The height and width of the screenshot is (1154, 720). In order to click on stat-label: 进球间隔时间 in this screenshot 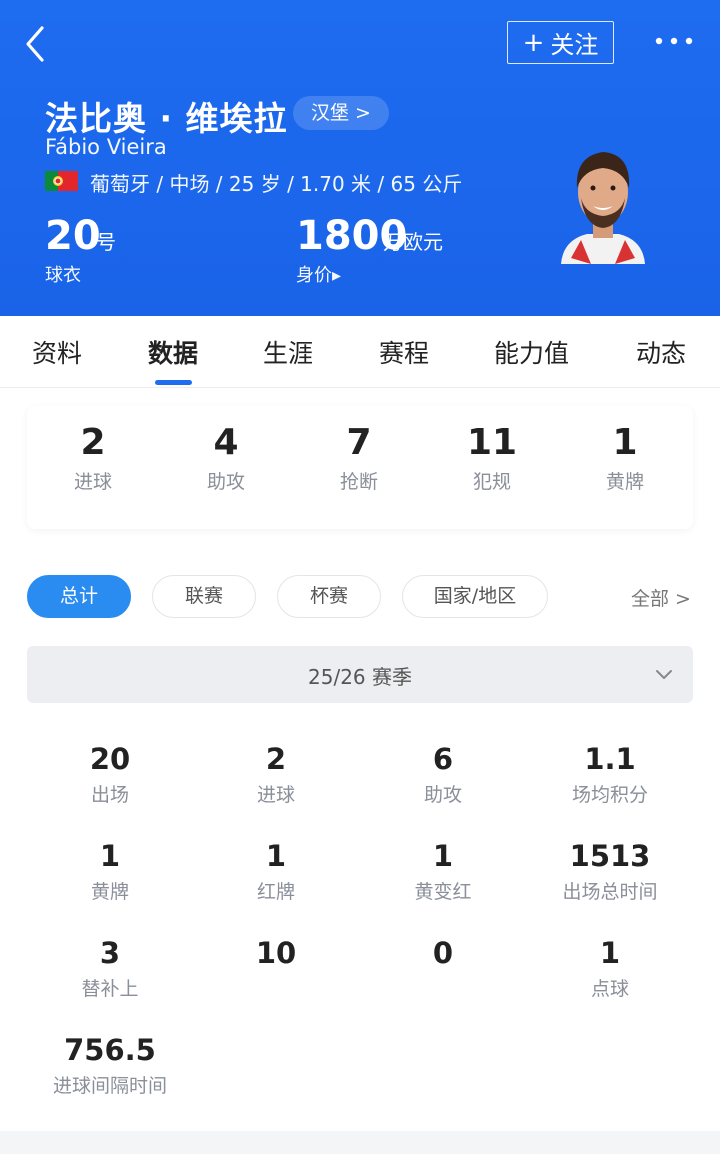, I will do `click(109, 1086)`.